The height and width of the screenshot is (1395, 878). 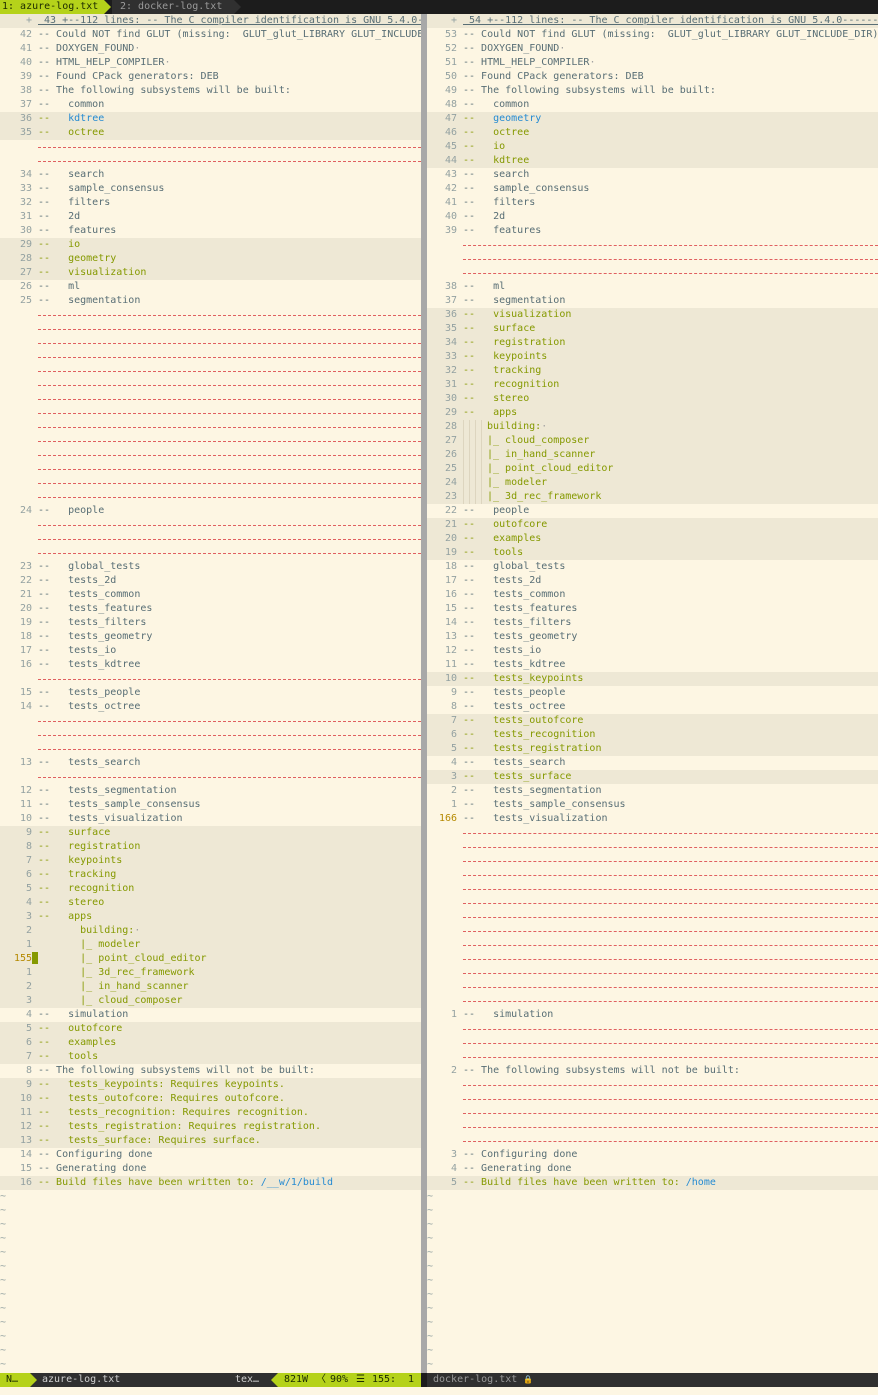 What do you see at coordinates (210, 1015) in the screenshot?
I see `diff-line: 4 -- simulation` at bounding box center [210, 1015].